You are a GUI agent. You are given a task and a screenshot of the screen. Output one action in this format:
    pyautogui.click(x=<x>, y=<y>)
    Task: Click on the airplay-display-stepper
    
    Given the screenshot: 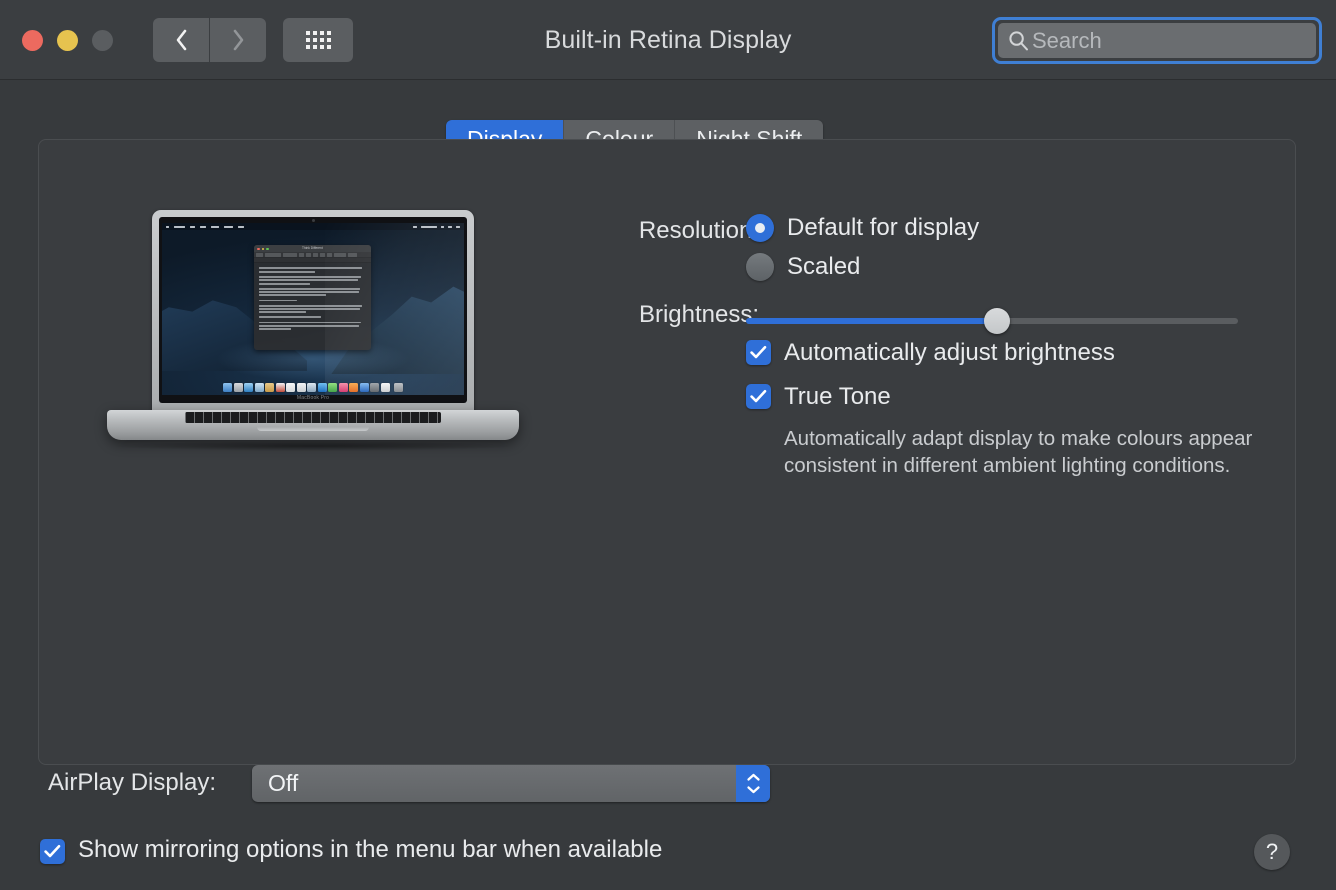 What is the action you would take?
    pyautogui.click(x=753, y=783)
    